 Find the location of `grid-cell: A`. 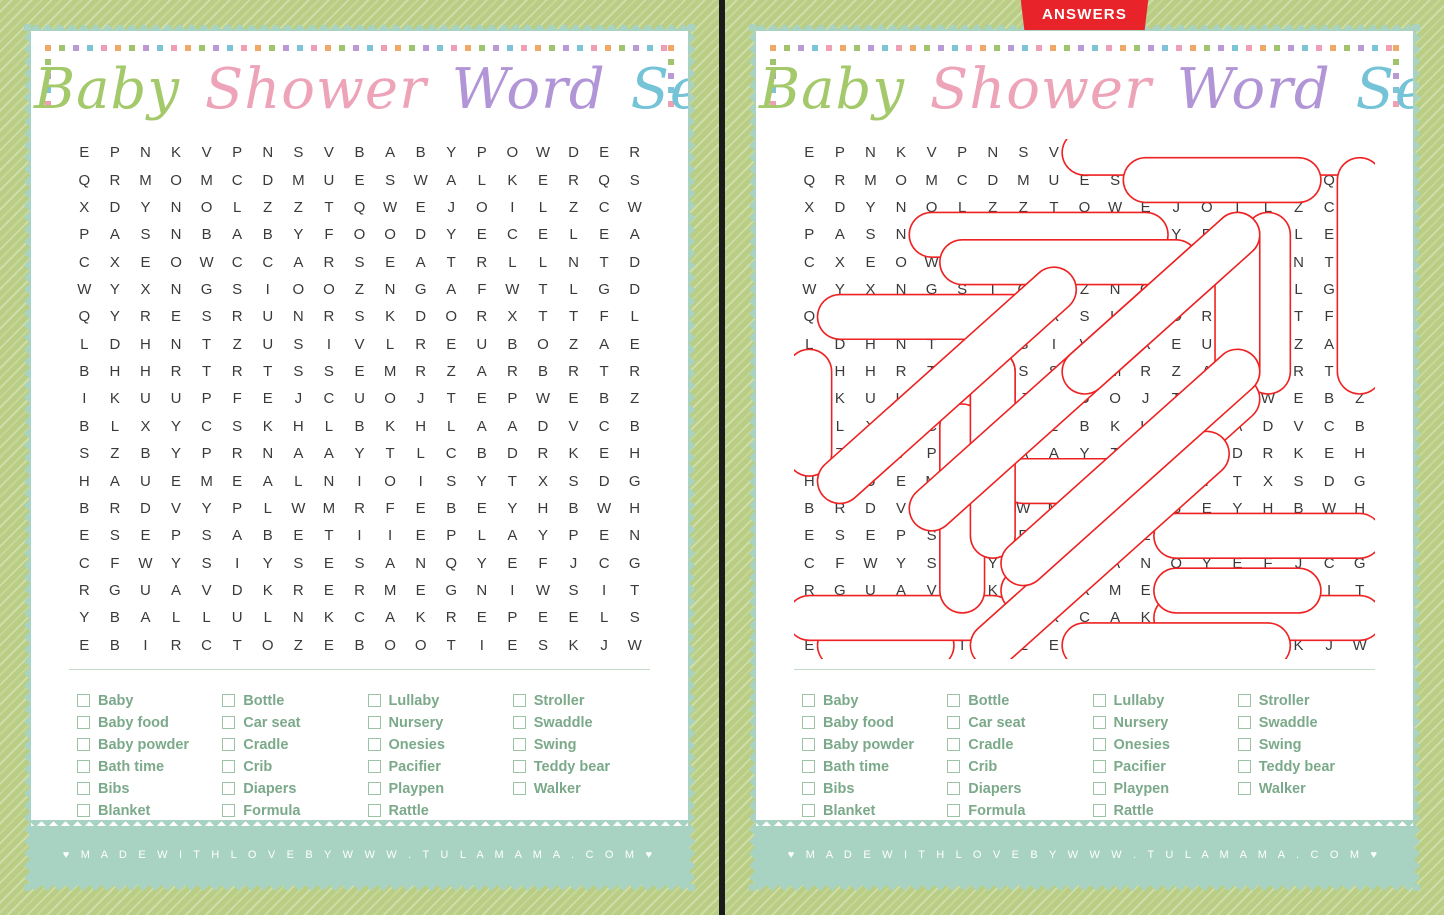

grid-cell: A is located at coordinates (1237, 536).